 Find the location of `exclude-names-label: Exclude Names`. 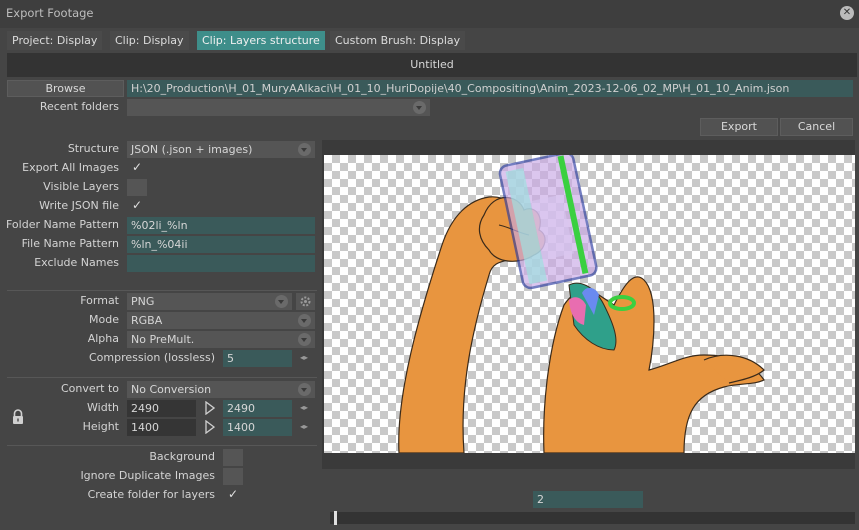

exclude-names-label: Exclude Names is located at coordinates (76, 262).